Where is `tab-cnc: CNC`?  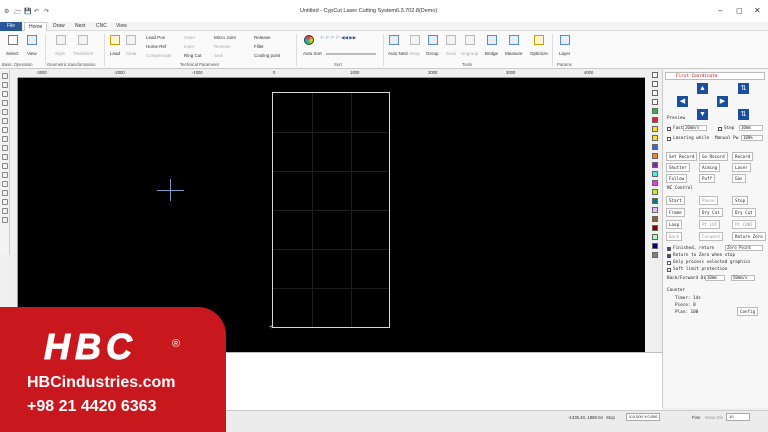
tab-cnc: CNC is located at coordinates (101, 26).